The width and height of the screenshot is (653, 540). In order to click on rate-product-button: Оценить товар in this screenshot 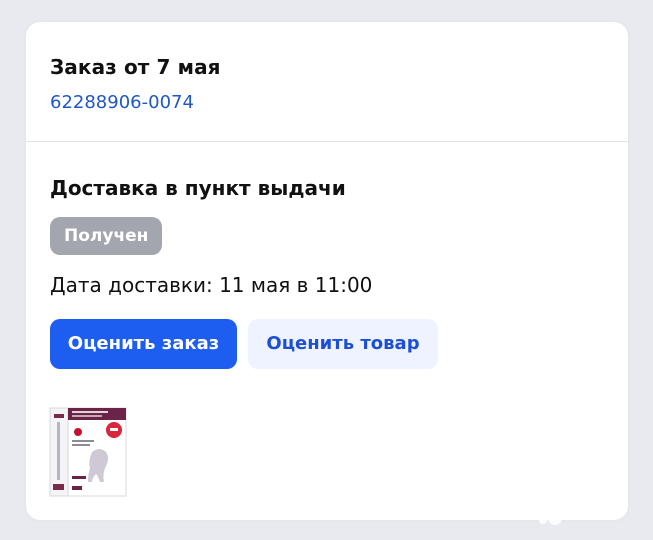, I will do `click(343, 344)`.